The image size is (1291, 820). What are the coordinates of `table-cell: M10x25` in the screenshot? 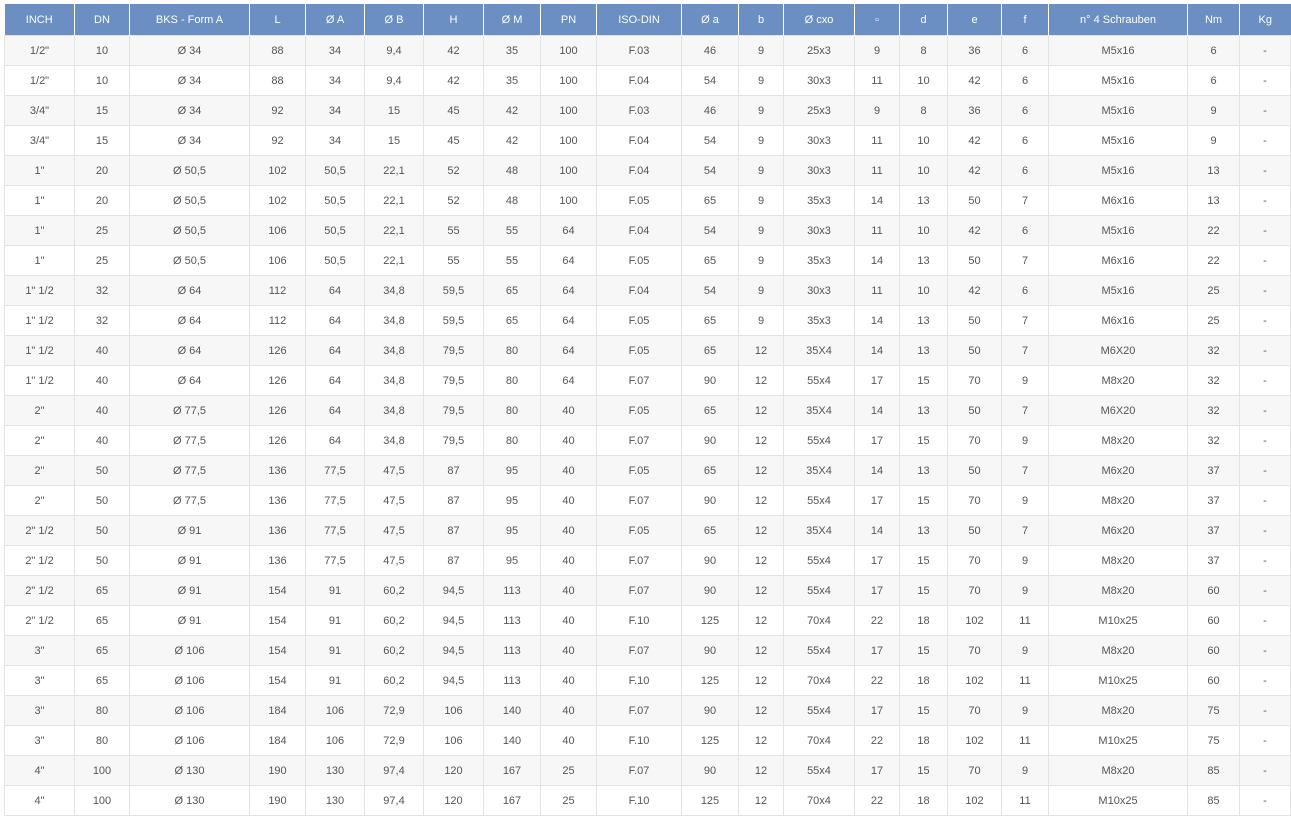 It's located at (1118, 620).